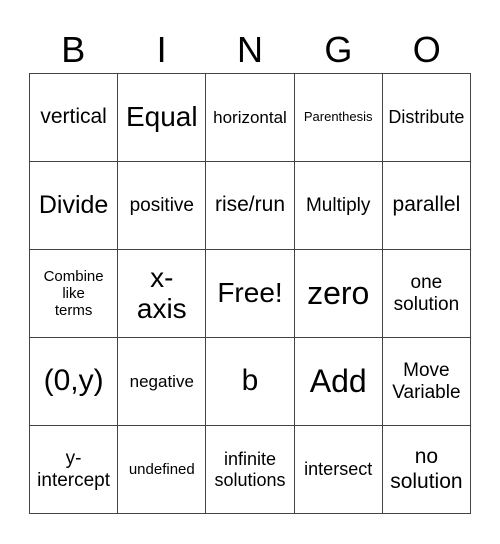 The image size is (500, 544). I want to click on header-letter-n: N, so click(249, 49).